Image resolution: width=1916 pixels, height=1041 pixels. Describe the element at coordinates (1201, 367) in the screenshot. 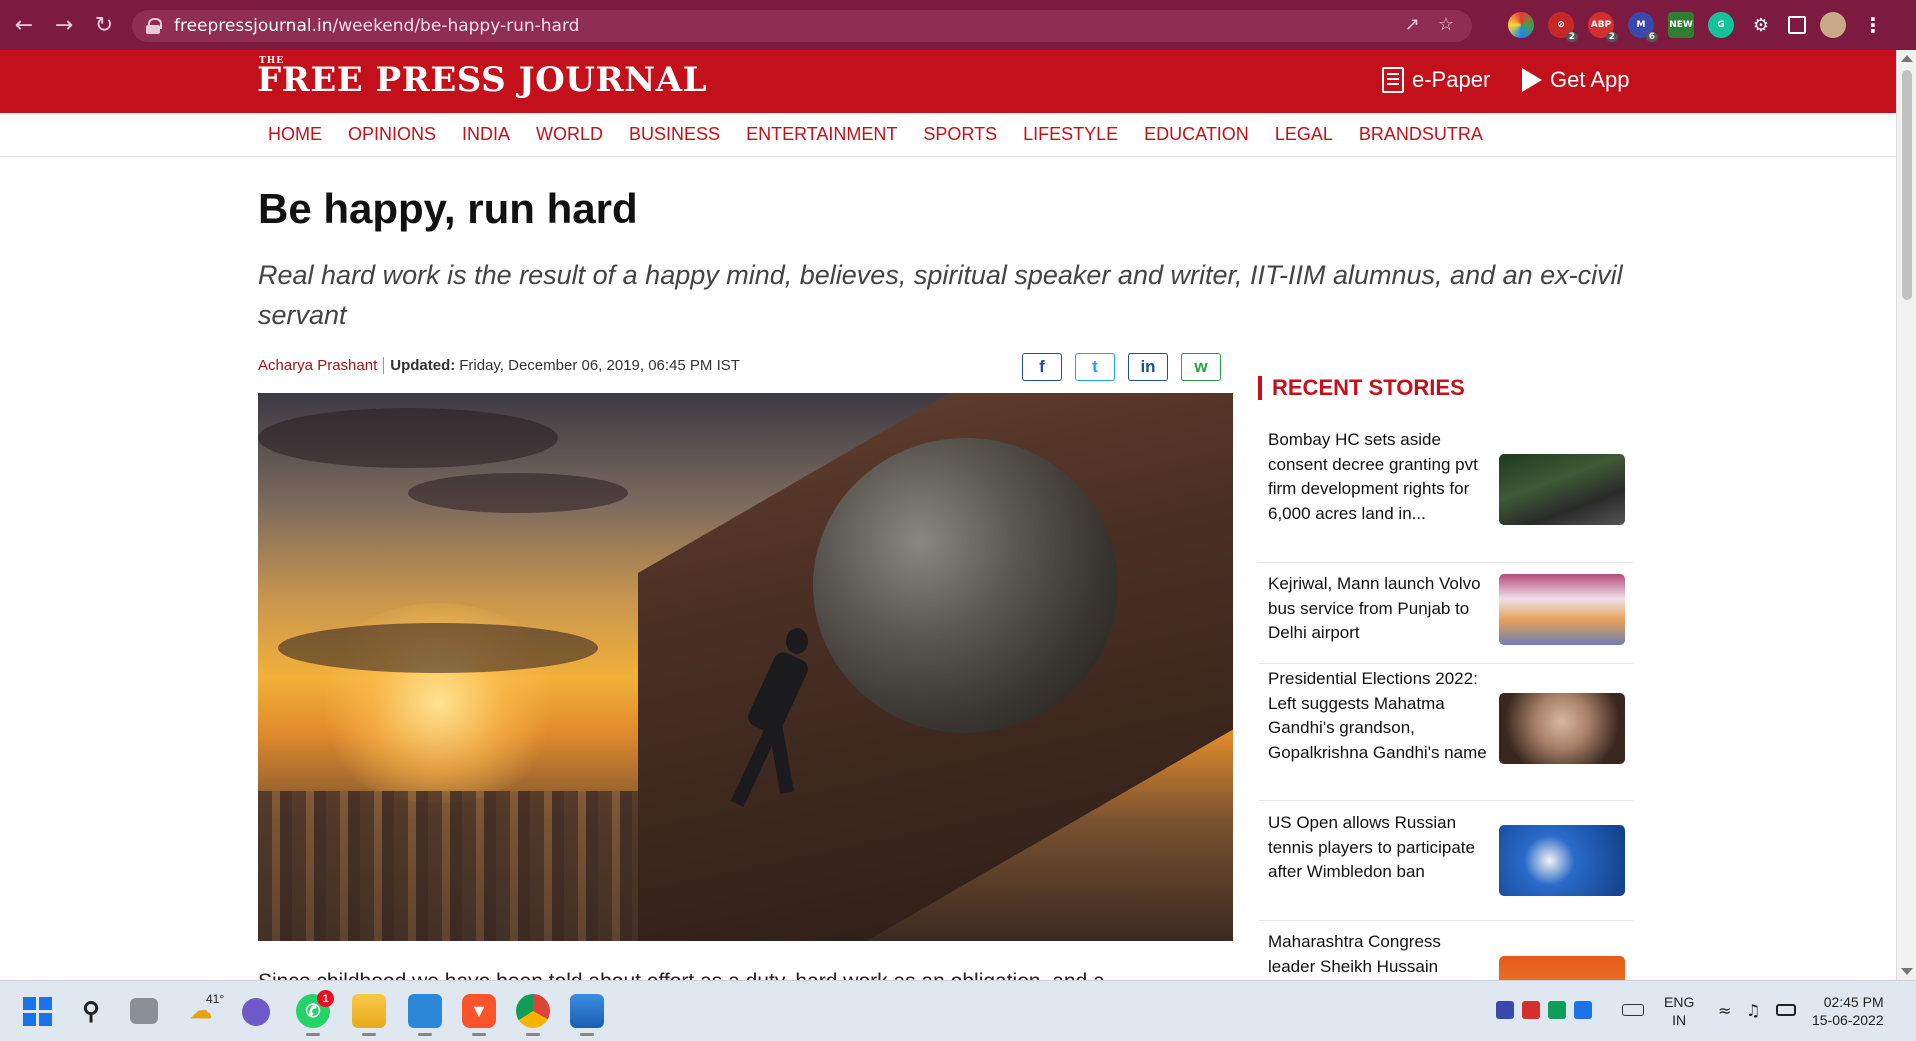

I see `whatsapp-share-icon: w` at that location.